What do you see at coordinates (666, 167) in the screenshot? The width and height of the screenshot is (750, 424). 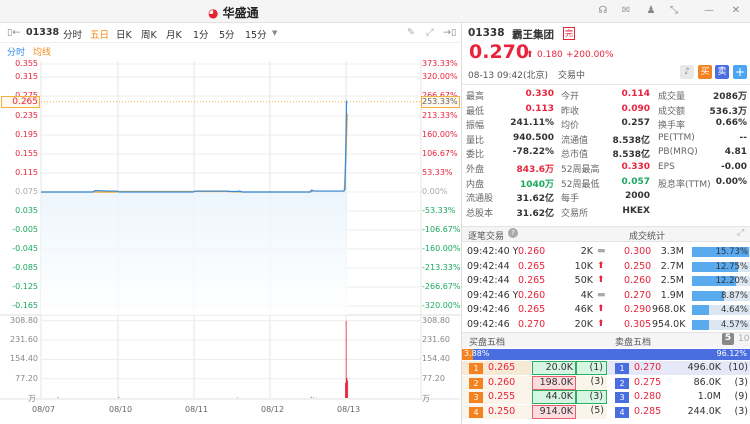 I see `stat-label: EPS` at bounding box center [666, 167].